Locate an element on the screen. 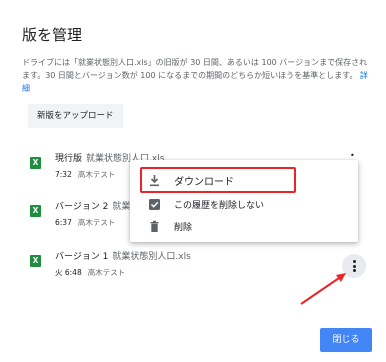  version-time: 火 6:48 is located at coordinates (68, 272).